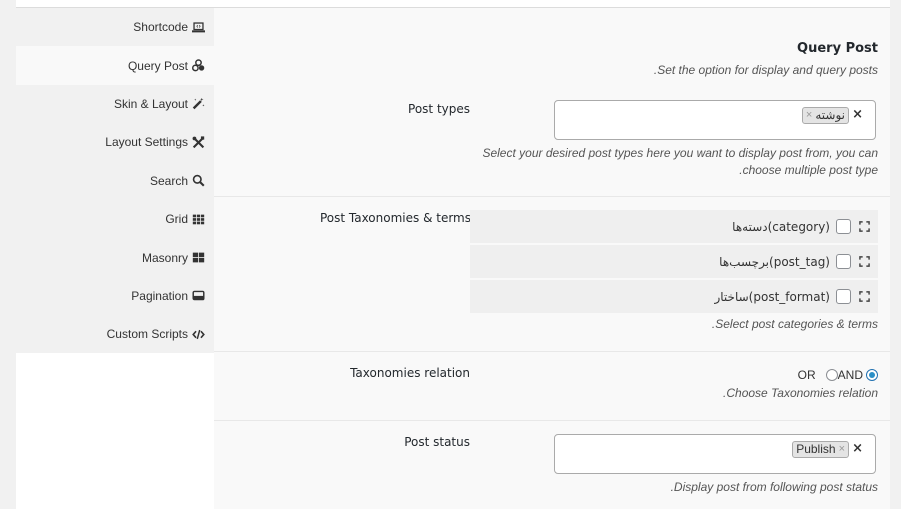  I want to click on sidebar-item-search: Search, so click(115, 181).